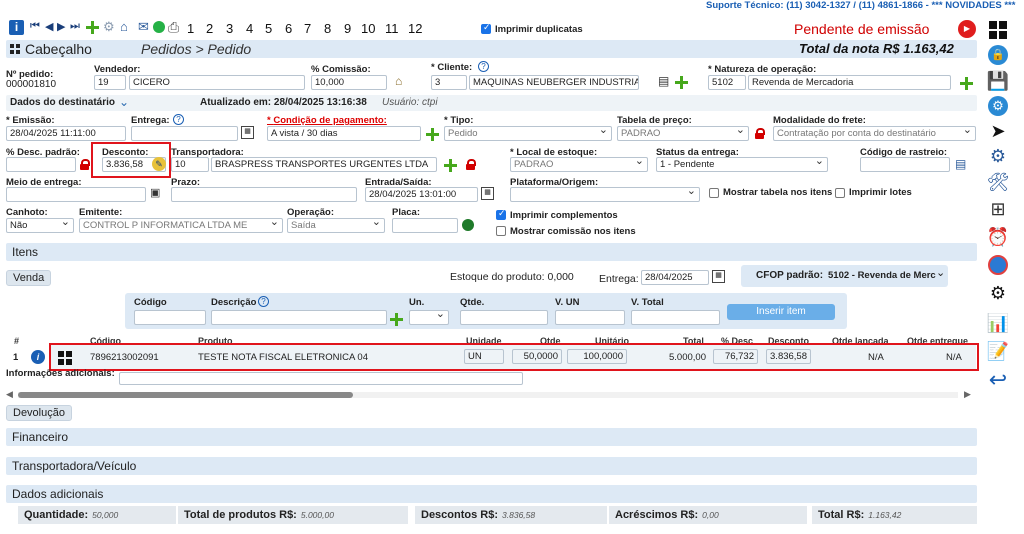  What do you see at coordinates (124, 26) in the screenshot?
I see `user-computer-icon: ⌂` at bounding box center [124, 26].